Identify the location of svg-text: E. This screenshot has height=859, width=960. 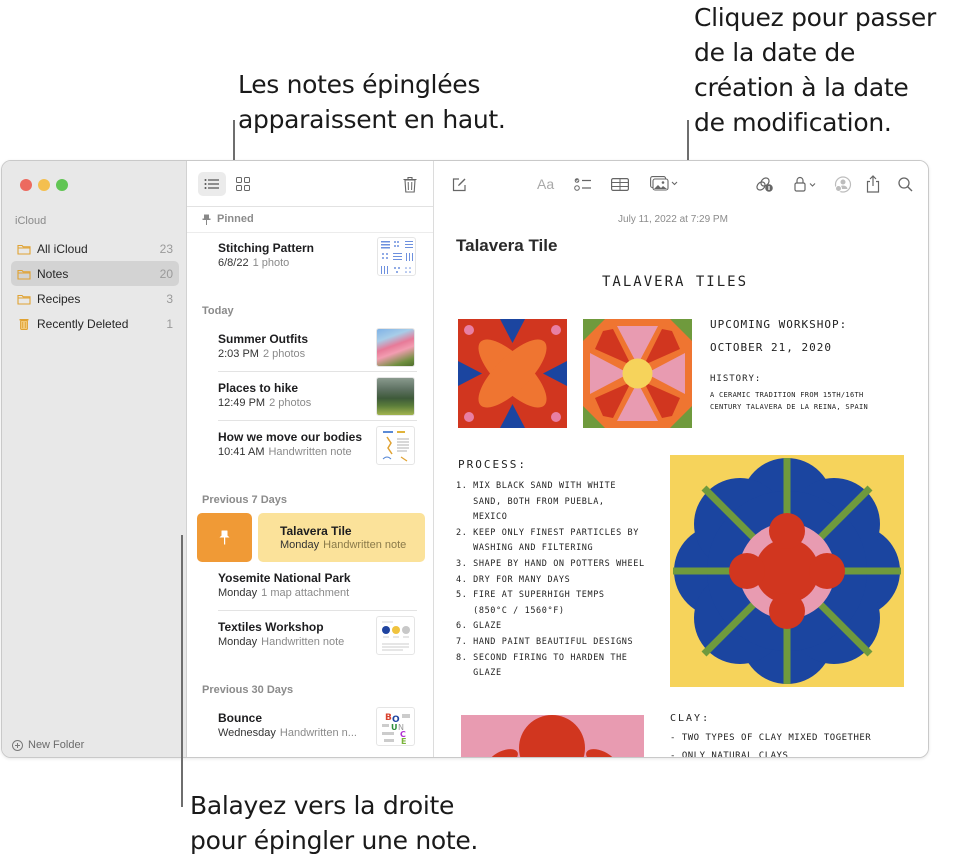
(403, 741).